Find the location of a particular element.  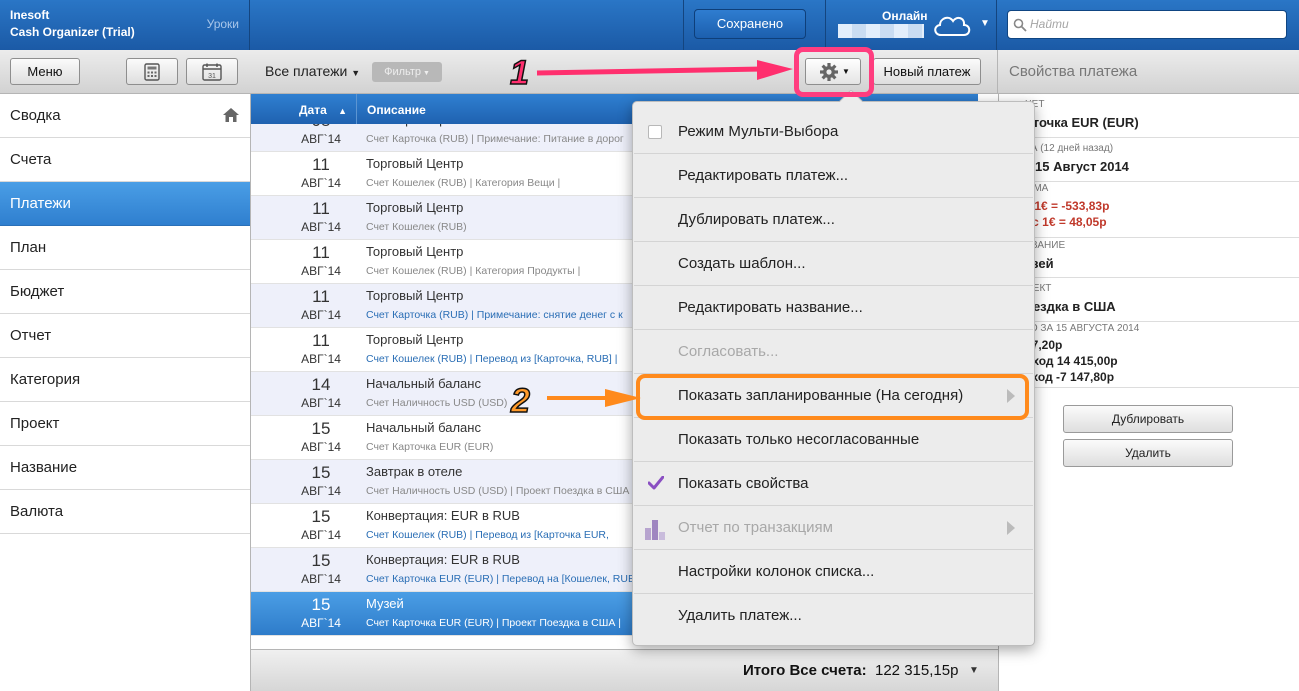

highlight-gear-button is located at coordinates (834, 72).